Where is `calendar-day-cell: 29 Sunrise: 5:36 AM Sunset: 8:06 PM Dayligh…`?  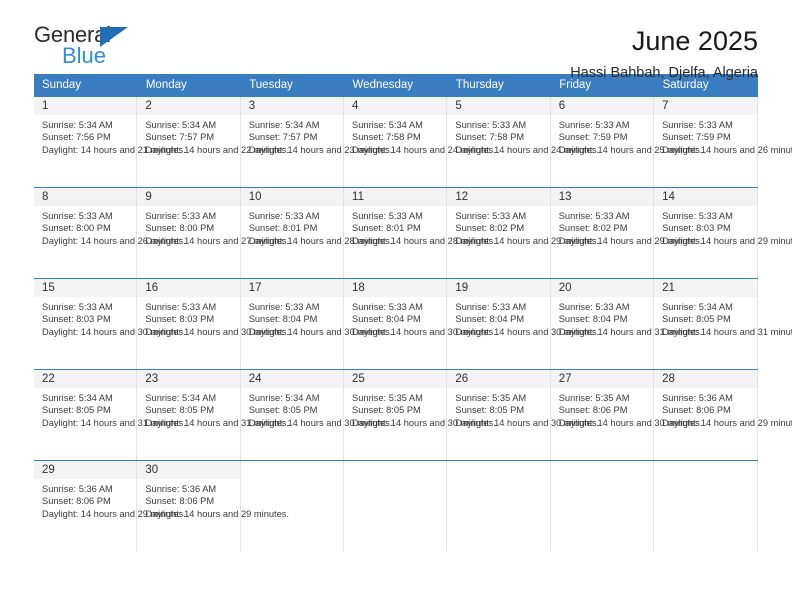
calendar-day-cell: 29 Sunrise: 5:36 AM Sunset: 8:06 PM Dayligh… is located at coordinates (110, 506).